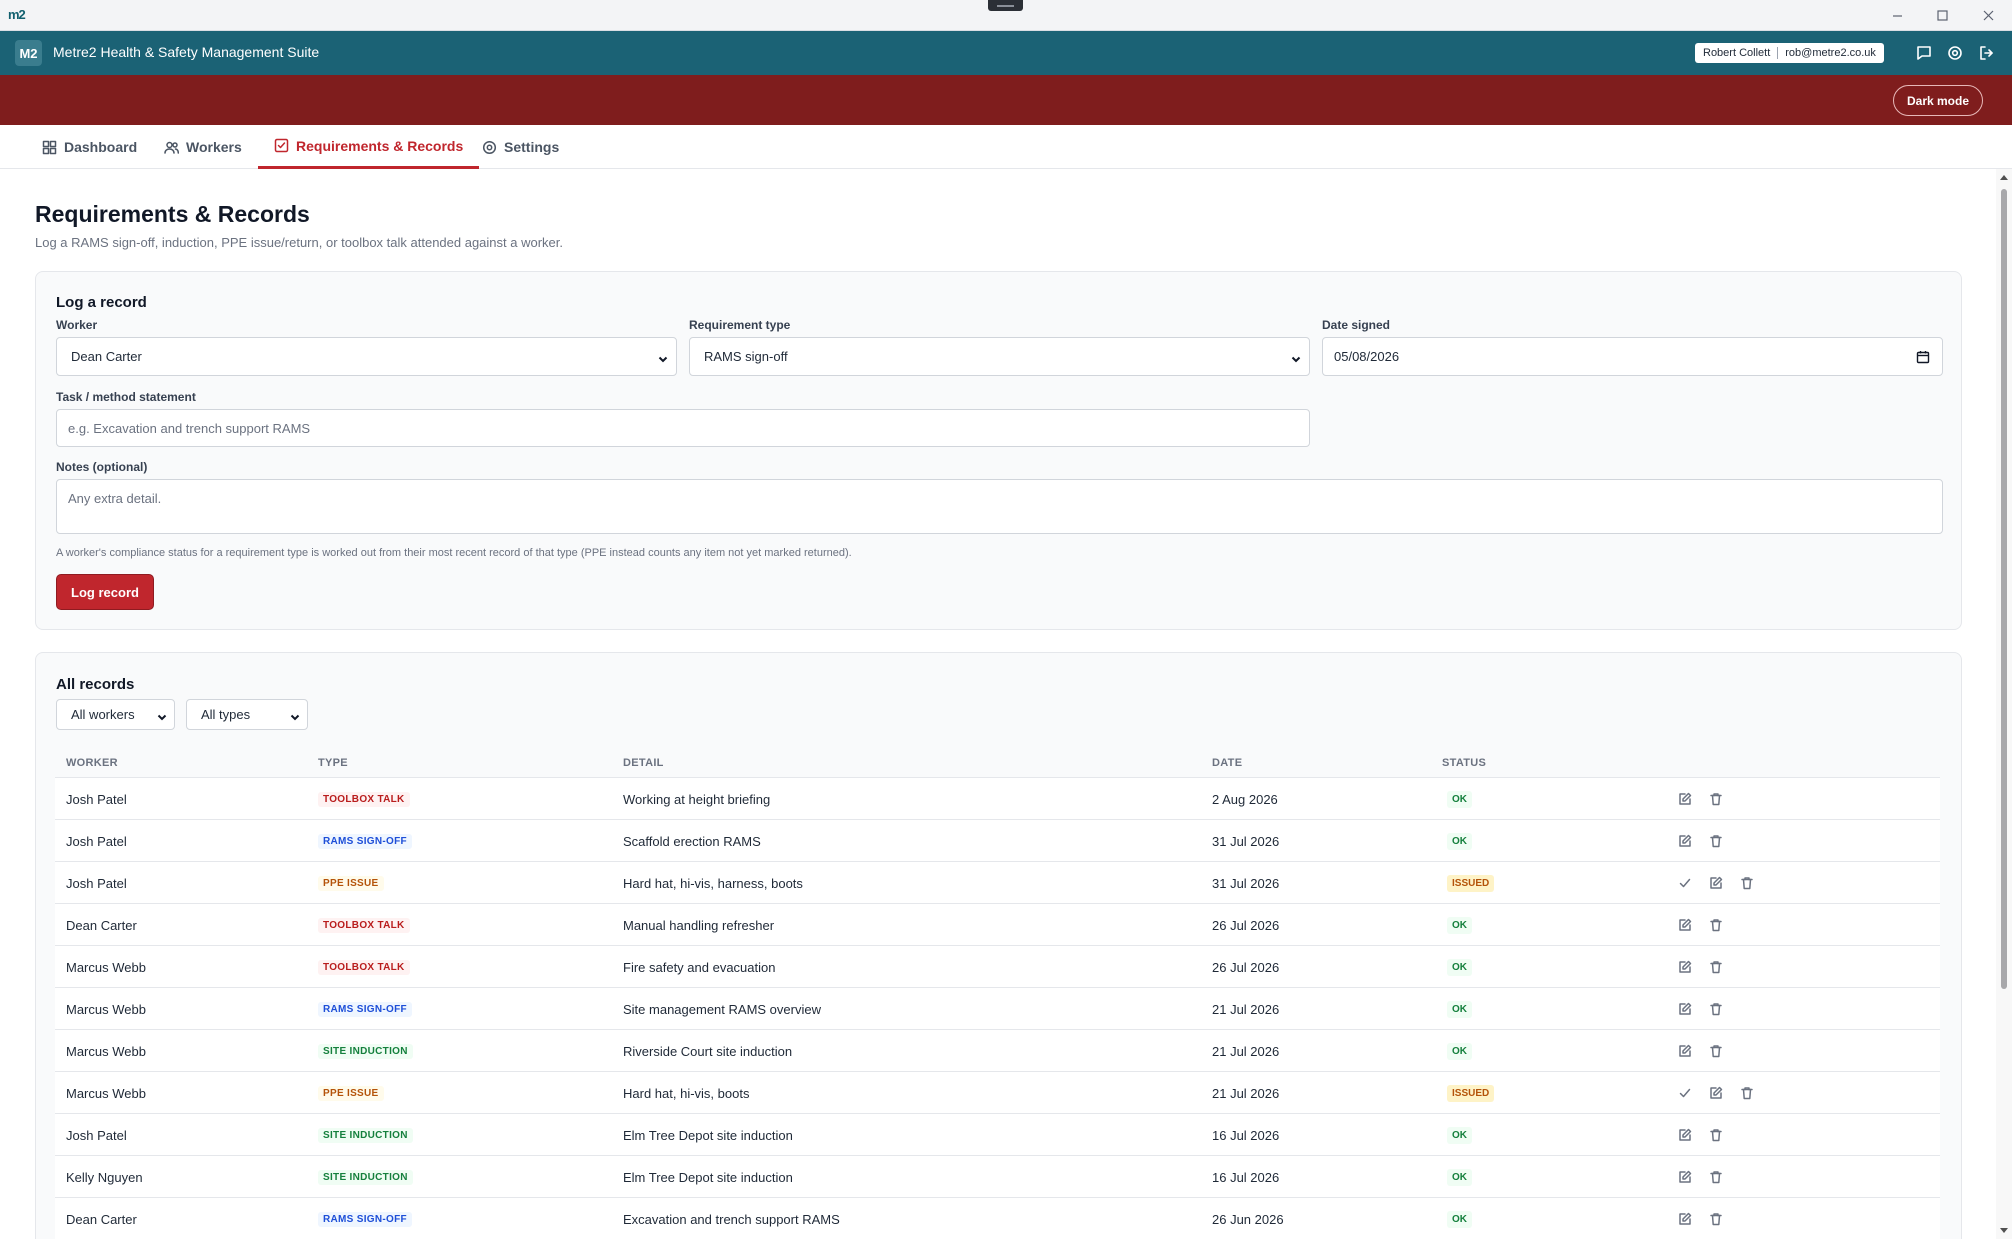  I want to click on page-scrollbar, so click(2004, 704).